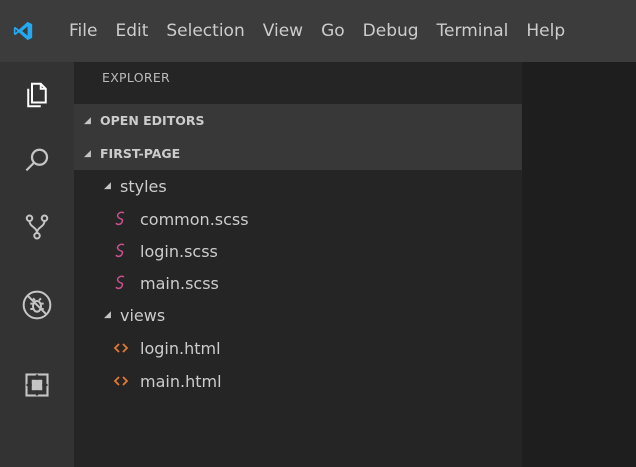 The width and height of the screenshot is (636, 467). Describe the element at coordinates (140, 153) in the screenshot. I see `section-first-page-label: FIRST-PAGE` at that location.